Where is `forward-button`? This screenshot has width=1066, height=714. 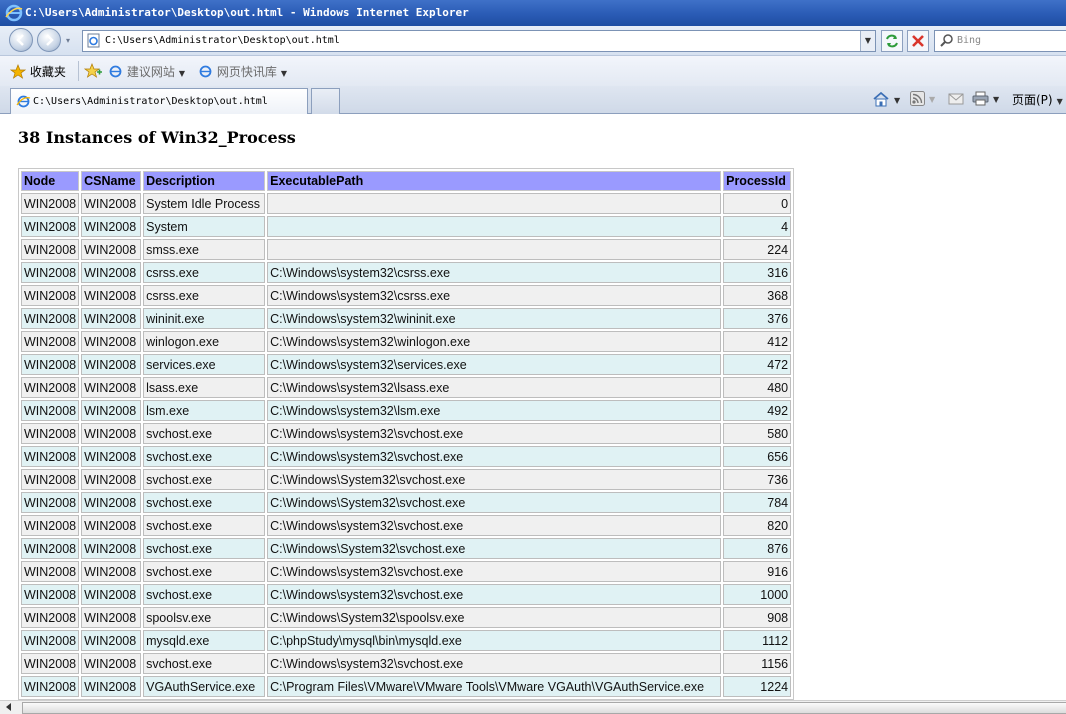
forward-button is located at coordinates (49, 40).